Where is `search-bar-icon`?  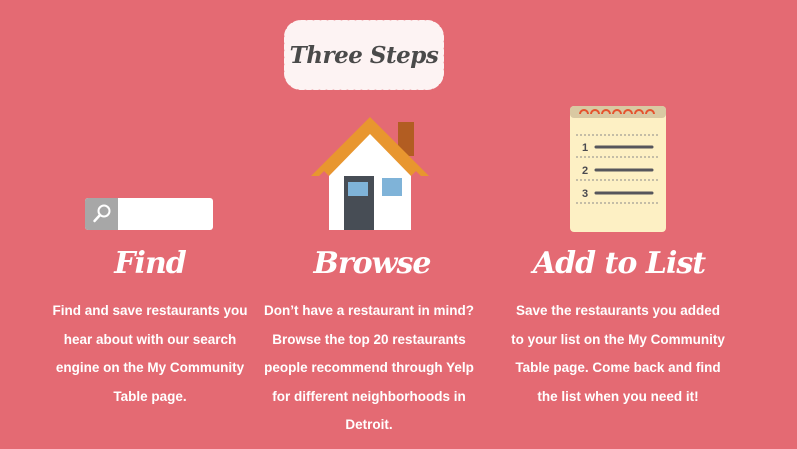
search-bar-icon is located at coordinates (149, 214).